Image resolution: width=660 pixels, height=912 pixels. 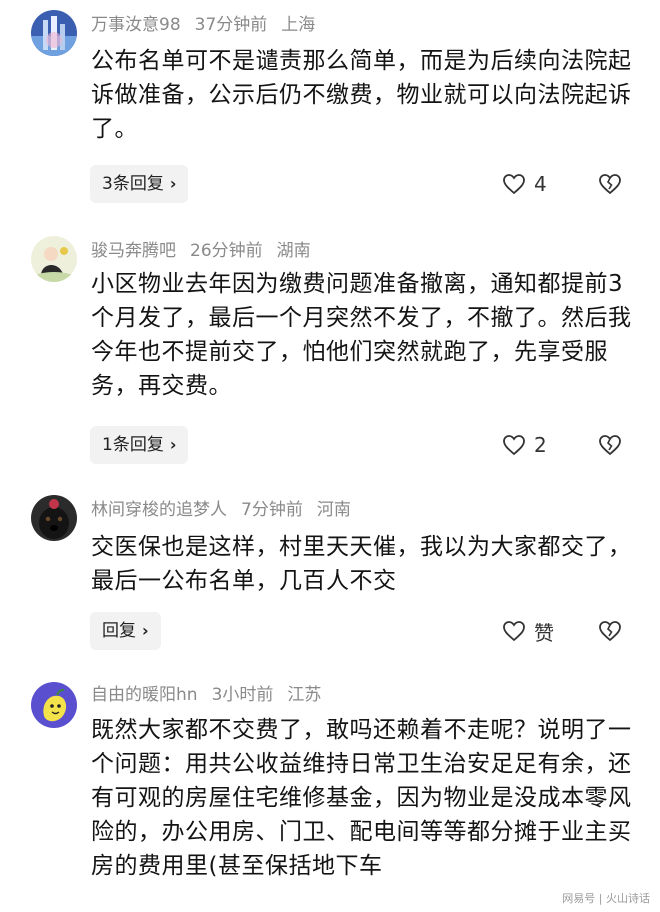 I want to click on location: 上海, so click(x=298, y=25).